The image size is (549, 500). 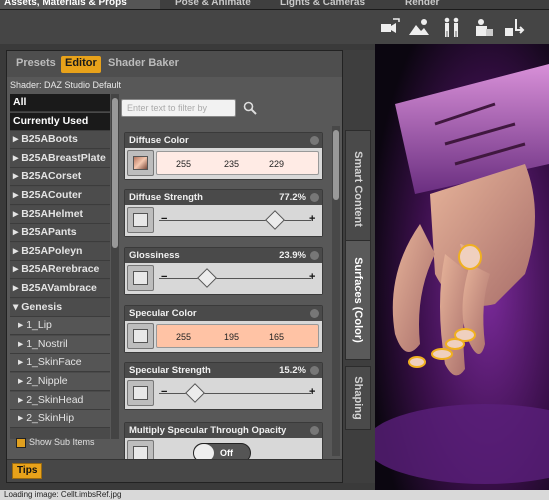 I want to click on category-item: ▸ 1_Nostril, so click(x=60, y=344).